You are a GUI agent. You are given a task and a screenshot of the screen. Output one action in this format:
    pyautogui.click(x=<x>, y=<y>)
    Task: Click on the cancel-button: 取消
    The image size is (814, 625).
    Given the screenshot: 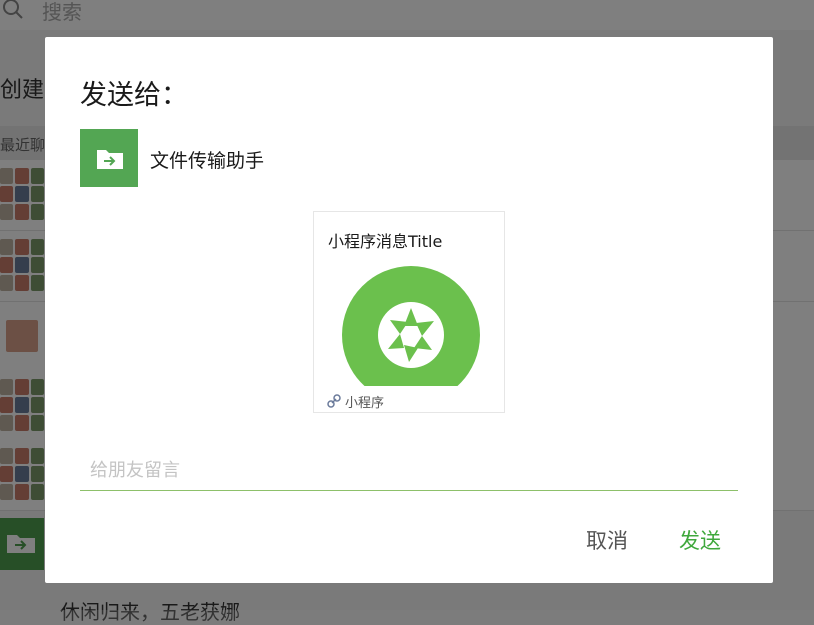 What is the action you would take?
    pyautogui.click(x=607, y=540)
    